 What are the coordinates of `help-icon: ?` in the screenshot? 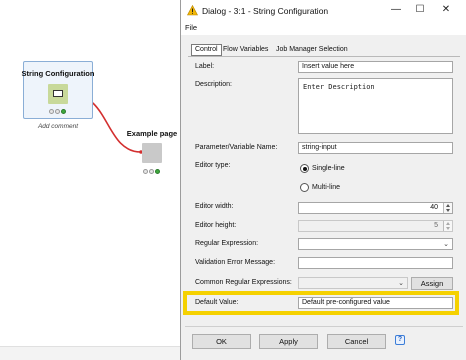 It's located at (400, 340).